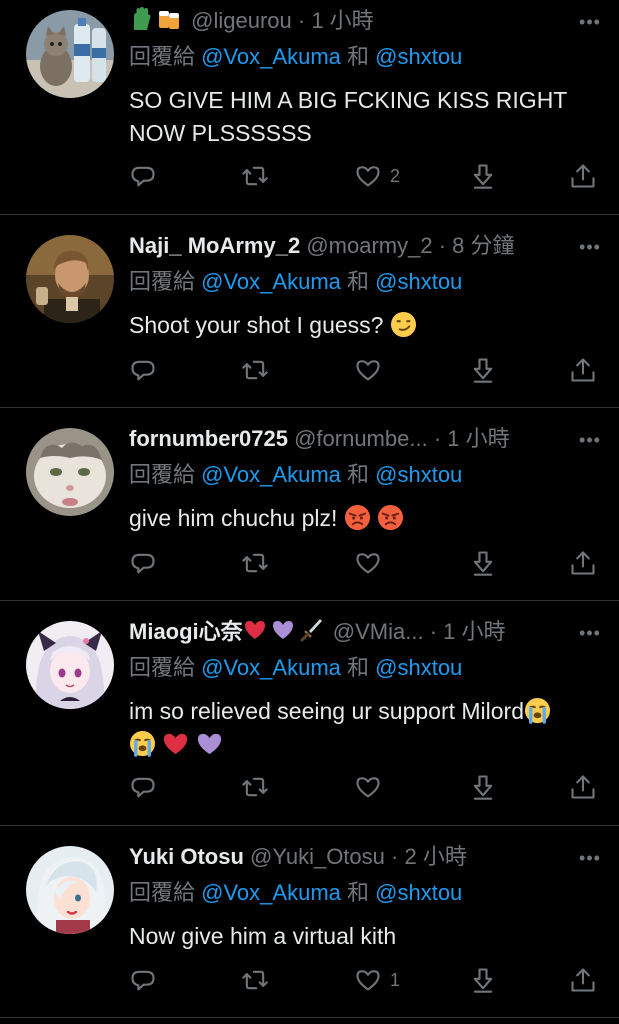 The height and width of the screenshot is (1024, 619). Describe the element at coordinates (186, 856) in the screenshot. I see `user-name: Yuki Otosu` at that location.